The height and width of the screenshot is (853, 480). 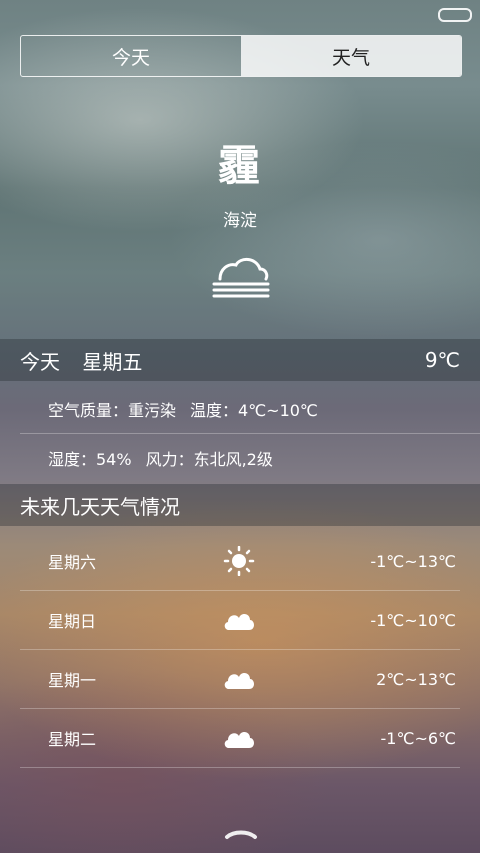 I want to click on tab-bar: 今天 天气, so click(x=241, y=56).